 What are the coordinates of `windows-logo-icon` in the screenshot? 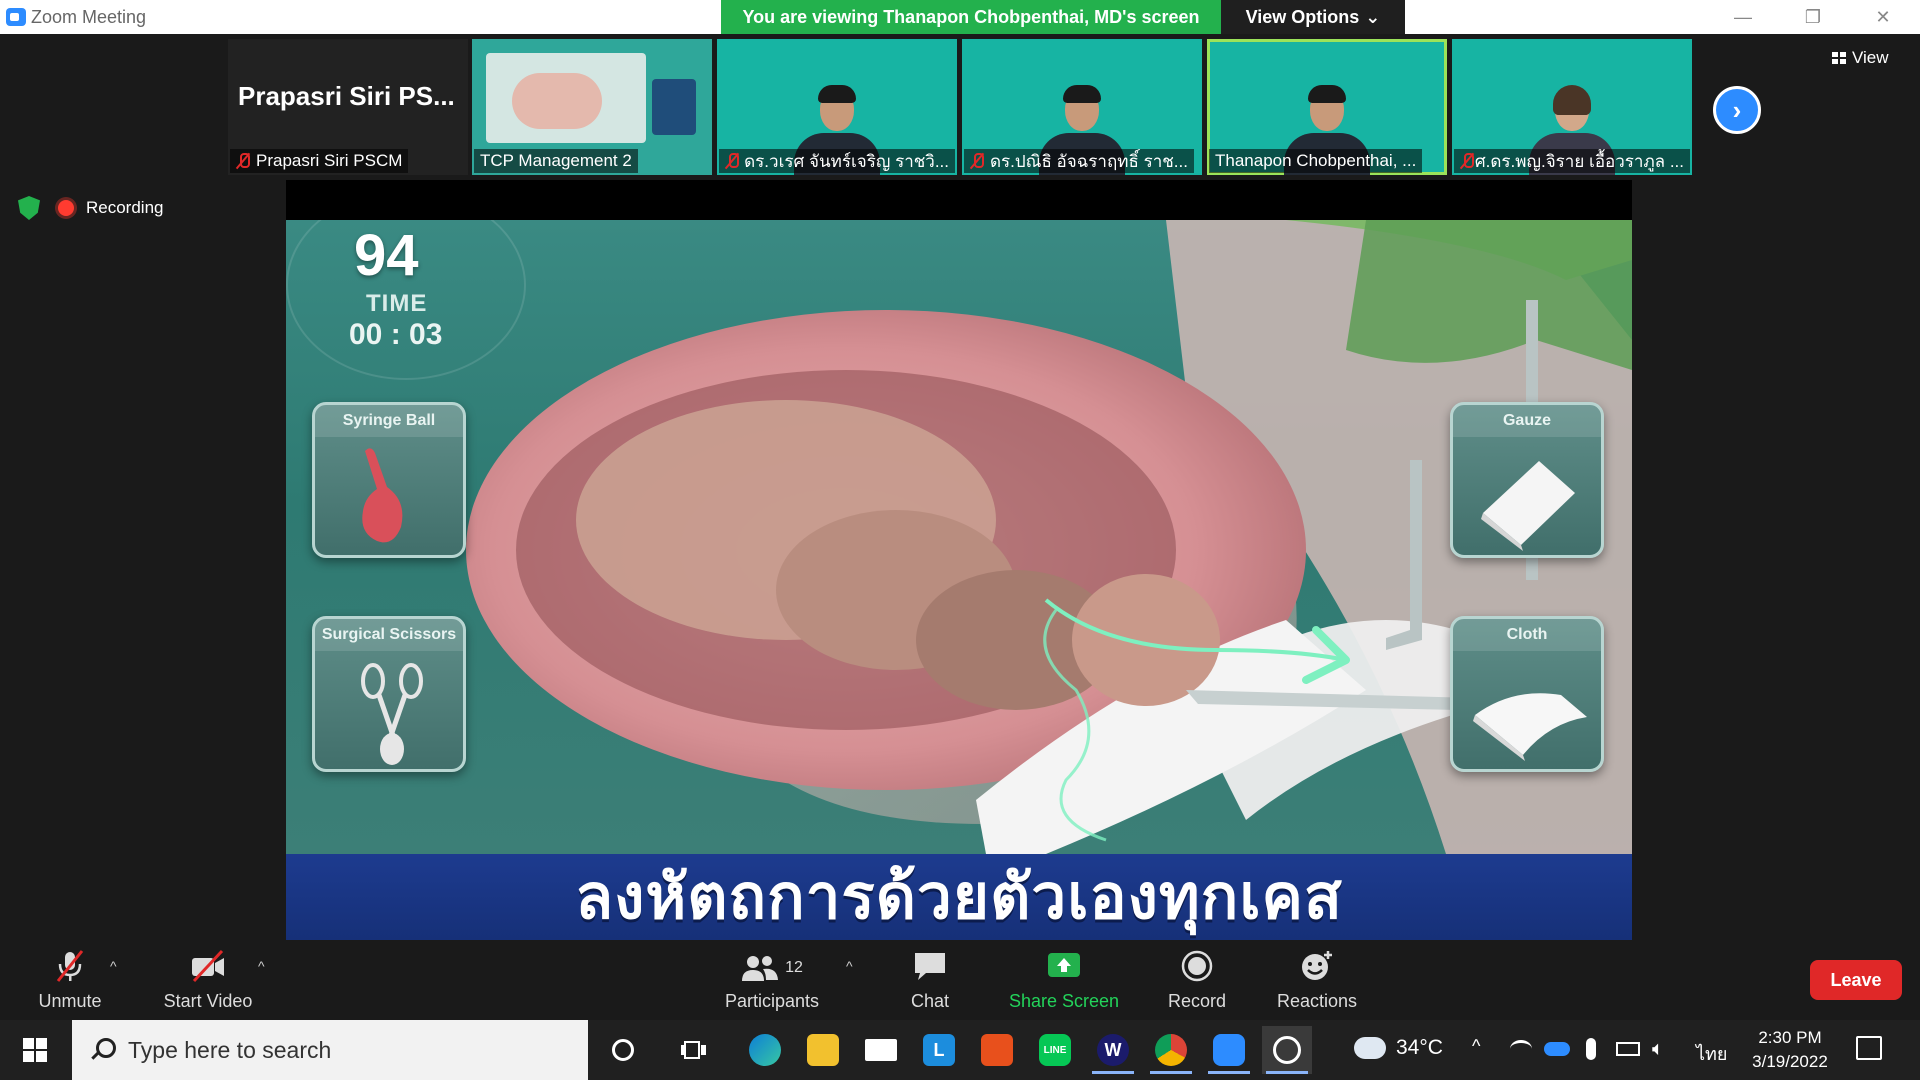 It's located at (35, 1050).